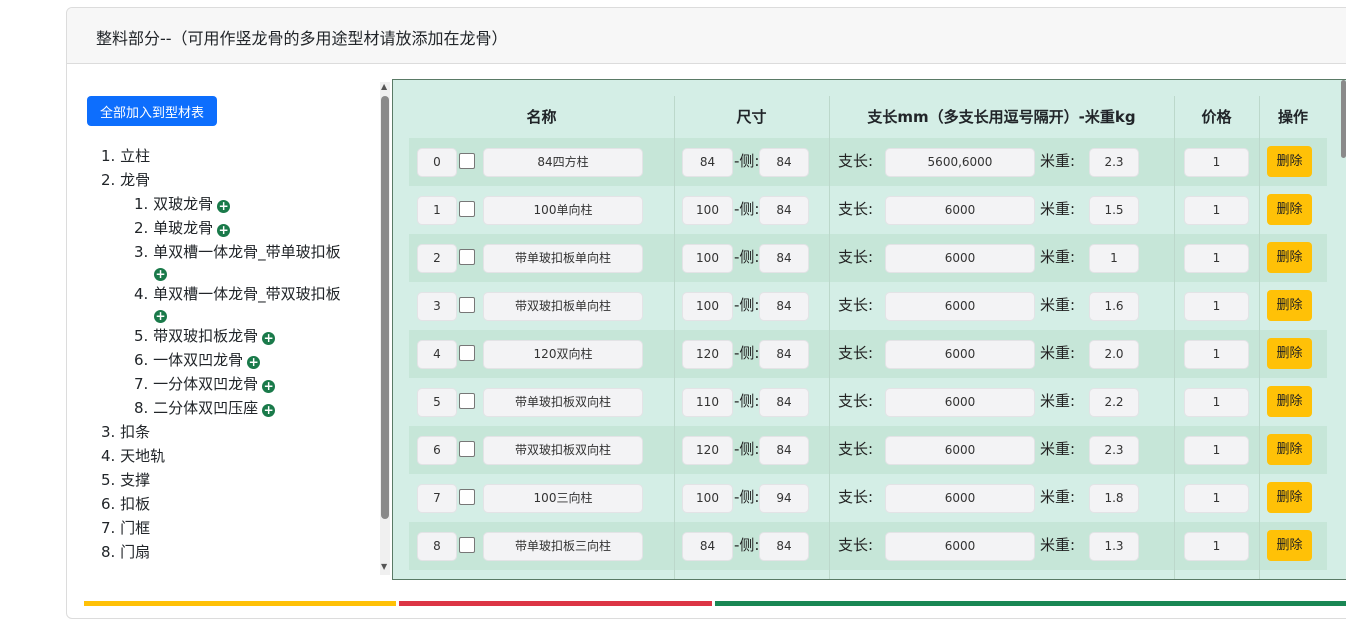  I want to click on page-scrollbar, so click(1343, 119).